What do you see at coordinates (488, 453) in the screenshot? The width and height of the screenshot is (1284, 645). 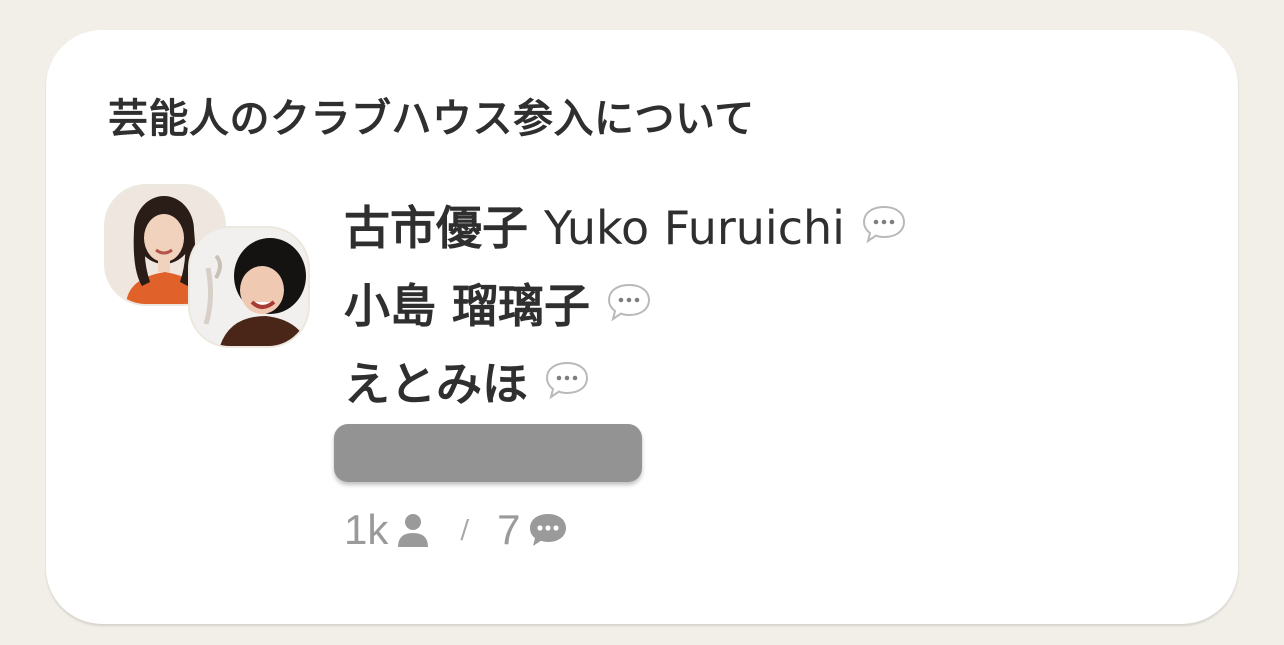 I see `redacted-speaker-bar` at bounding box center [488, 453].